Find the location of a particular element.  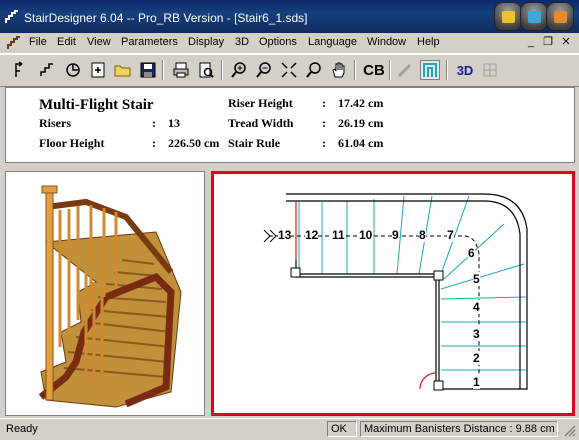

menu-language: Language is located at coordinates (332, 42).